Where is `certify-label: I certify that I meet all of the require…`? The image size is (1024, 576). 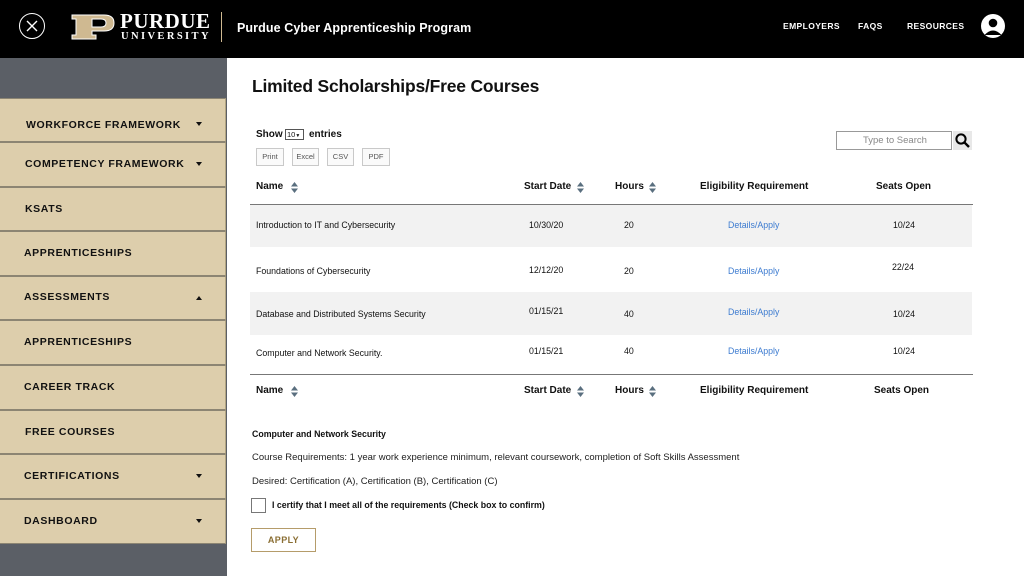 certify-label: I certify that I meet all of the require… is located at coordinates (408, 505).